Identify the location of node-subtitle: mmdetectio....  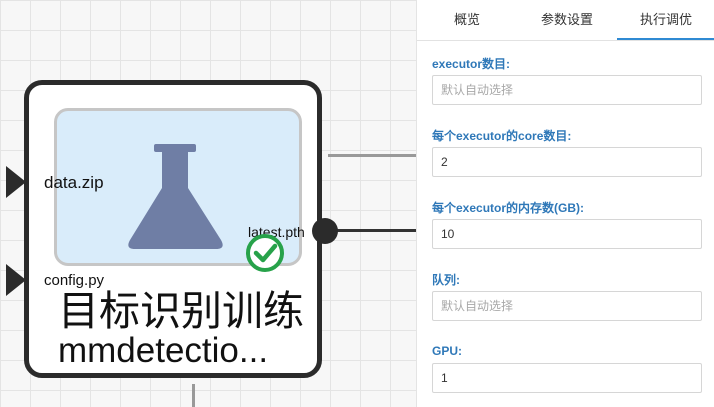
(163, 350).